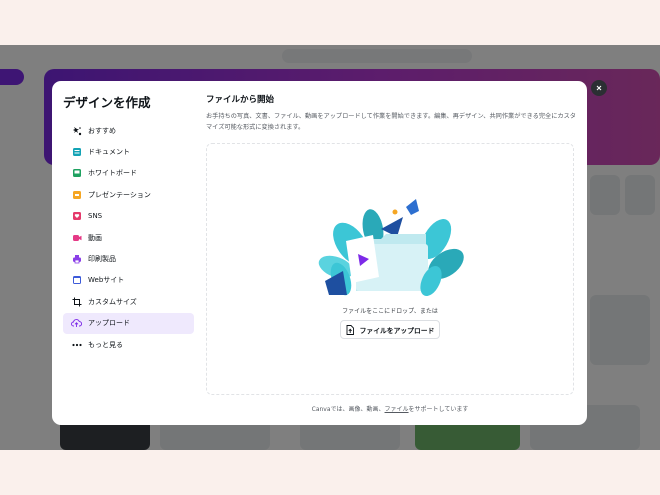  I want to click on section-title: ファイルから開始, so click(240, 100).